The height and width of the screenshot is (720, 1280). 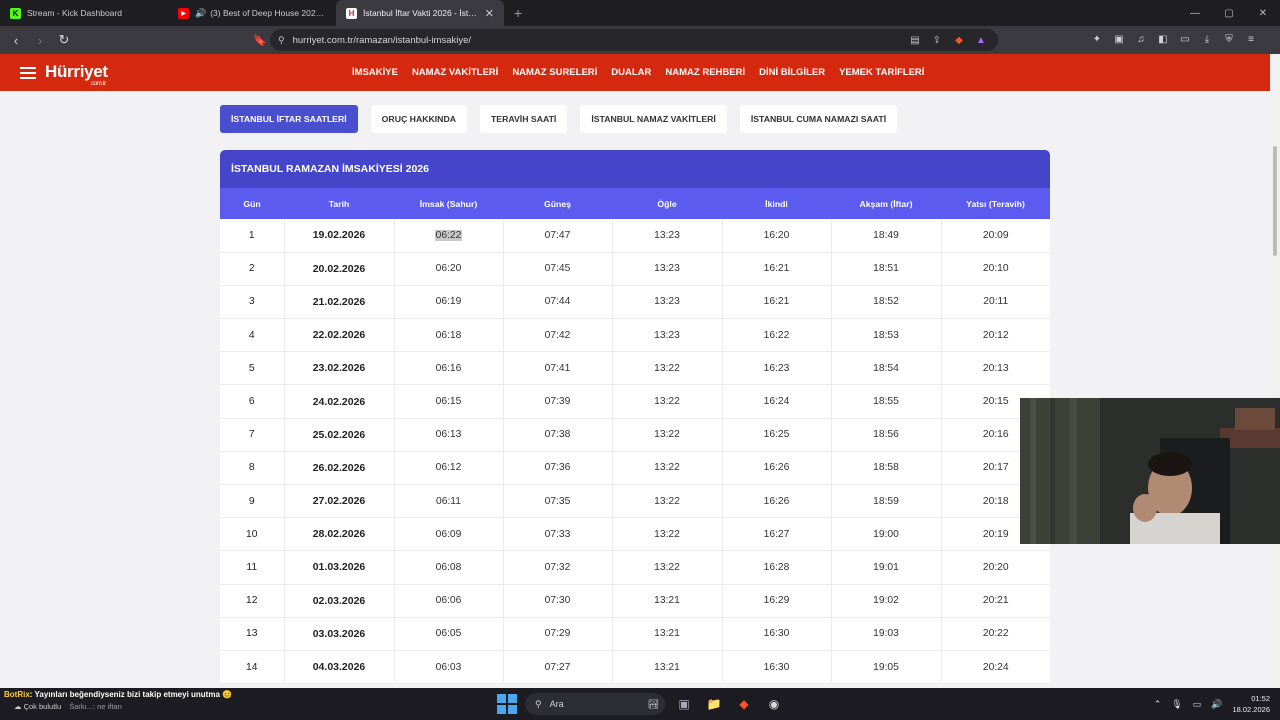 I want to click on cell-imsak: 06:18, so click(x=449, y=335).